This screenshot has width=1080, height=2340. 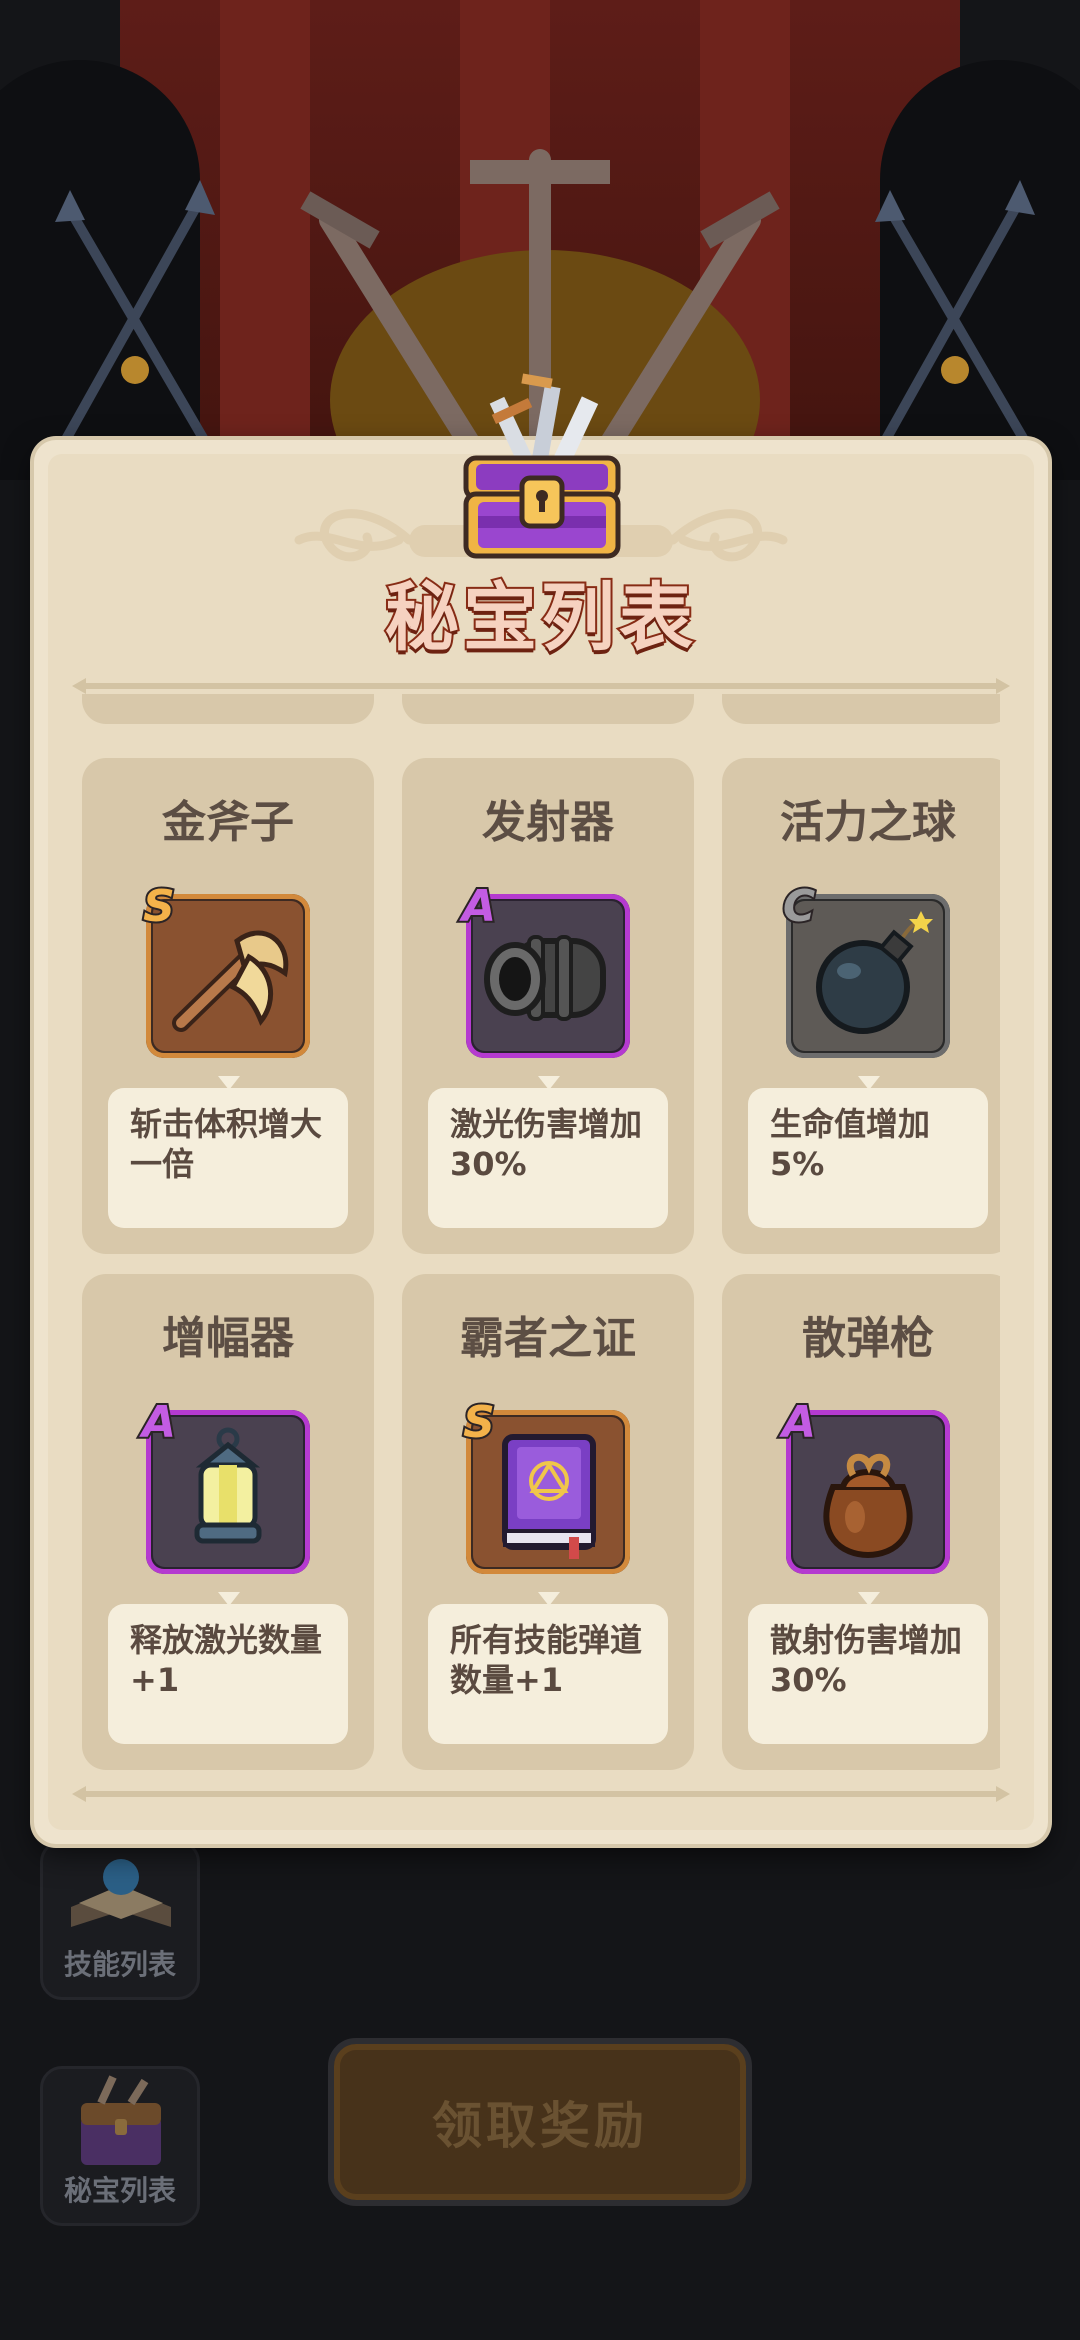 What do you see at coordinates (799, 907) in the screenshot?
I see `rank-badge: C` at bounding box center [799, 907].